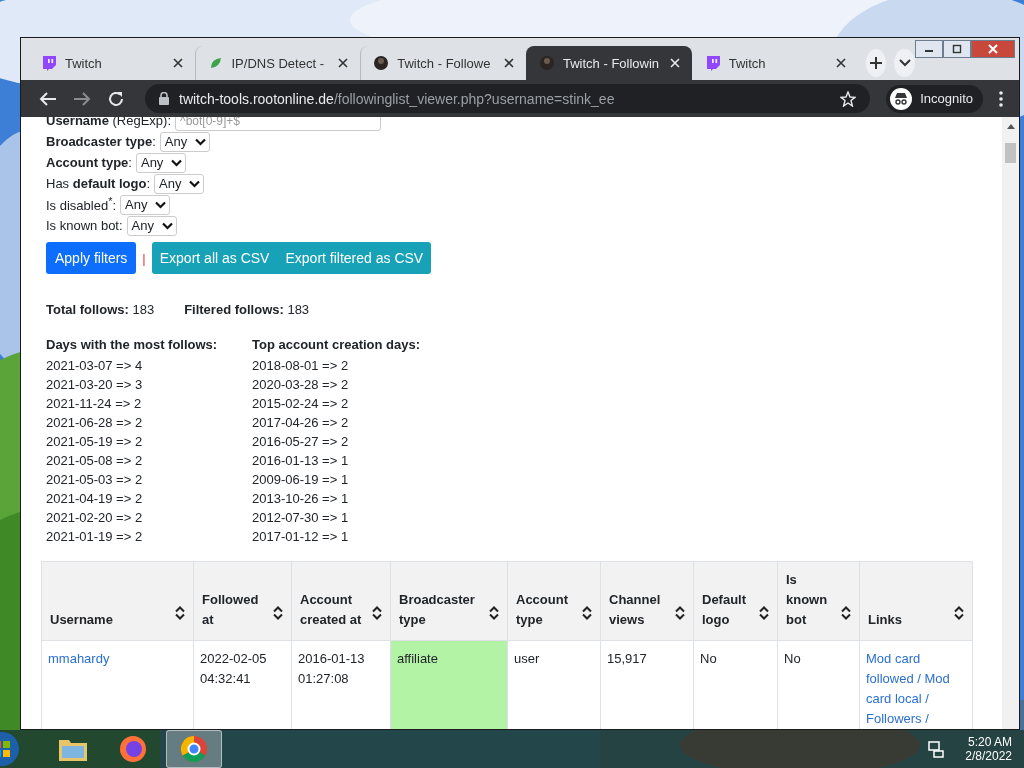 Image resolution: width=1024 pixels, height=768 pixels. What do you see at coordinates (95, 499) in the screenshot?
I see `list-item: 2021-04-19 => 2` at bounding box center [95, 499].